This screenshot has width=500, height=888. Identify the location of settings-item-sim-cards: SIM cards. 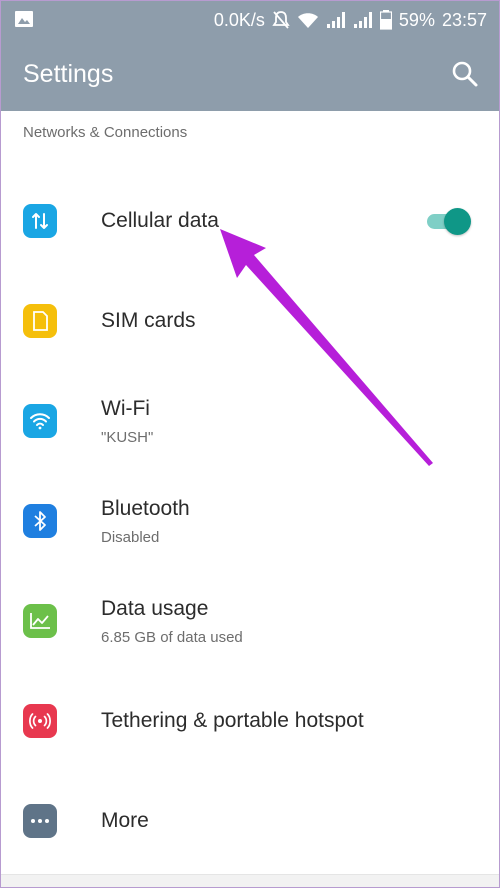
(250, 321).